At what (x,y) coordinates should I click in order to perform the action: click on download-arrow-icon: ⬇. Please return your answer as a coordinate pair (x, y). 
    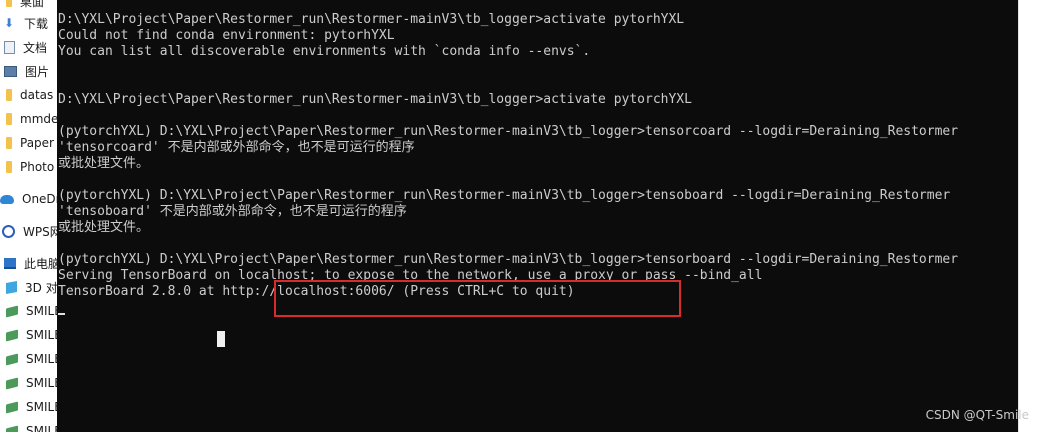
    Looking at the image, I should click on (9, 23).